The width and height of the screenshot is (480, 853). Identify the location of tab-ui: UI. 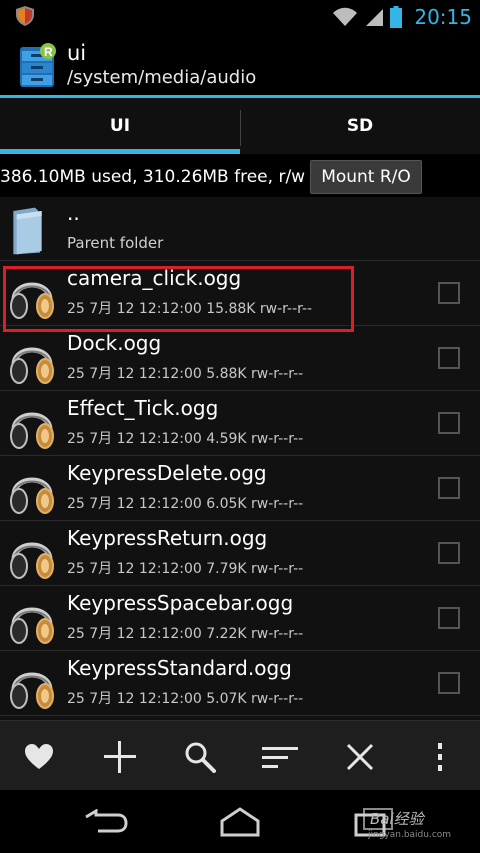
(120, 126).